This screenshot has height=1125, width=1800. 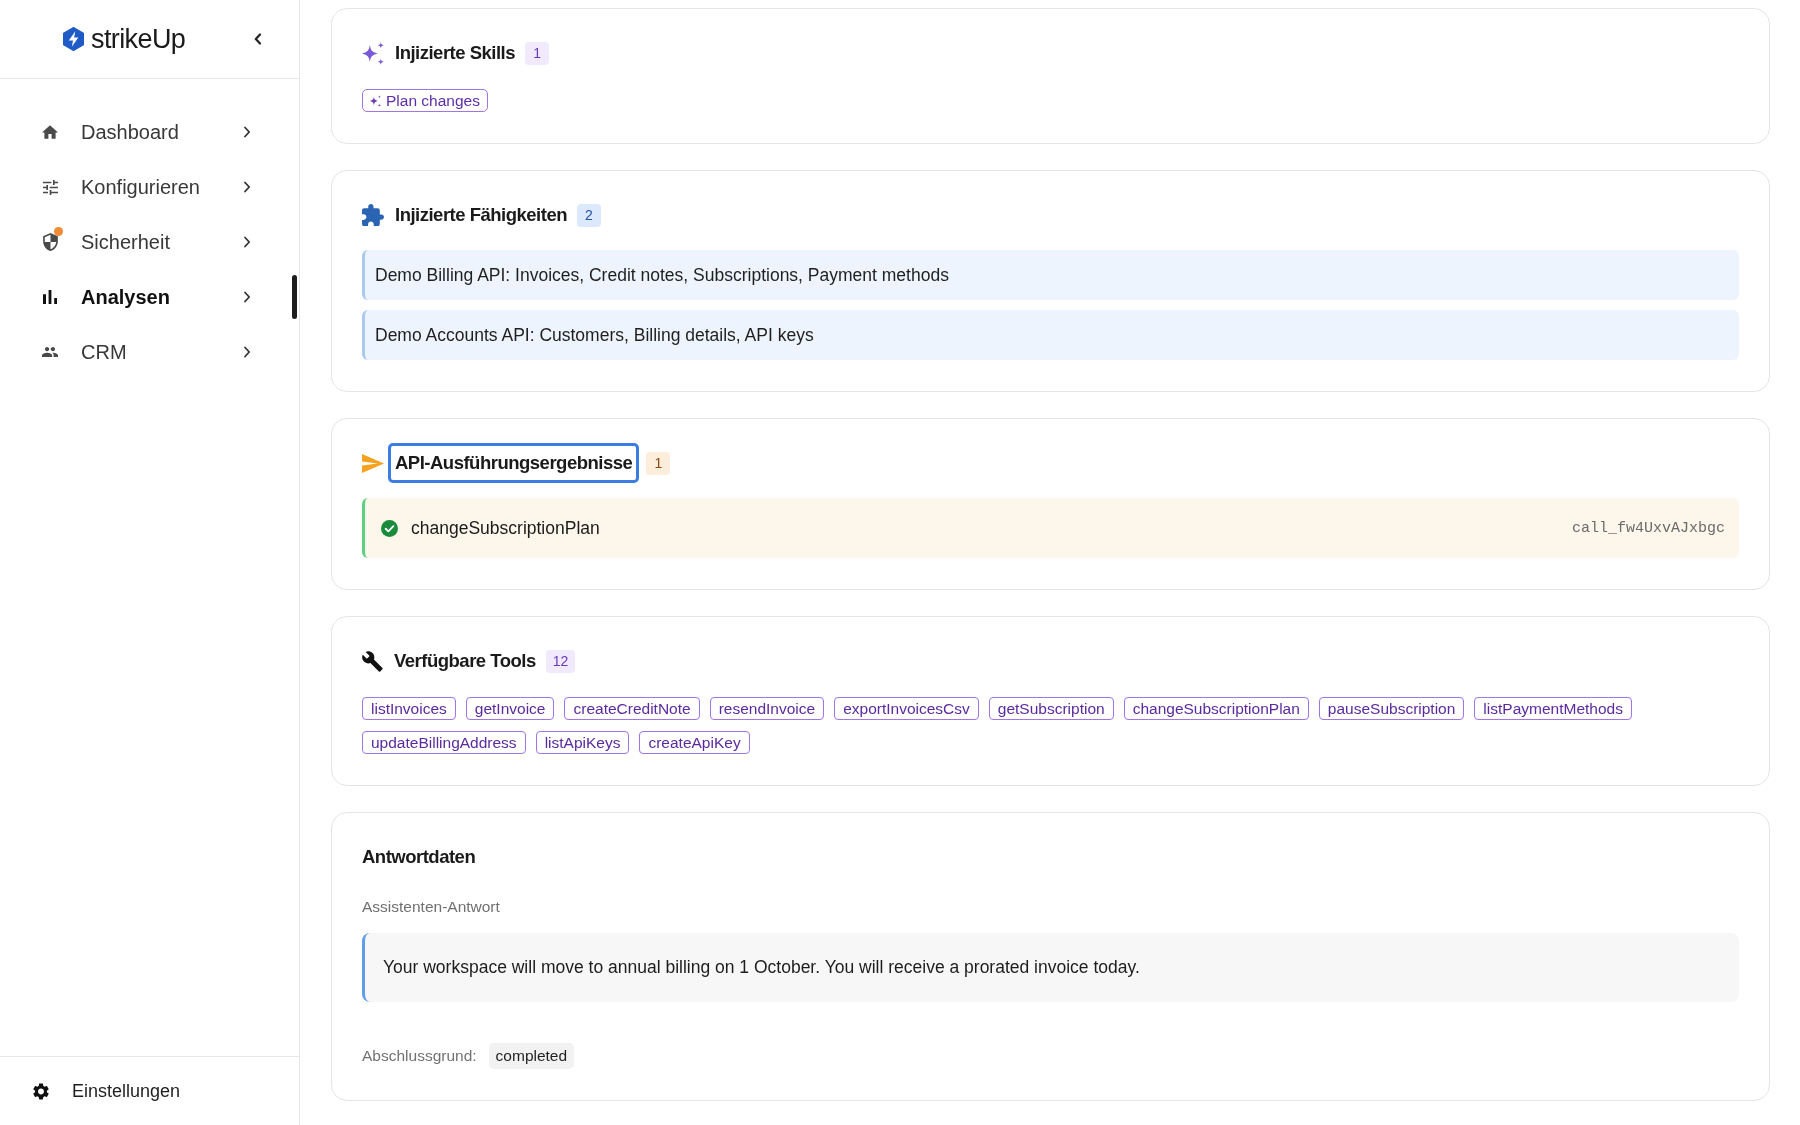 I want to click on tool-tag: getInvoice, so click(x=510, y=708).